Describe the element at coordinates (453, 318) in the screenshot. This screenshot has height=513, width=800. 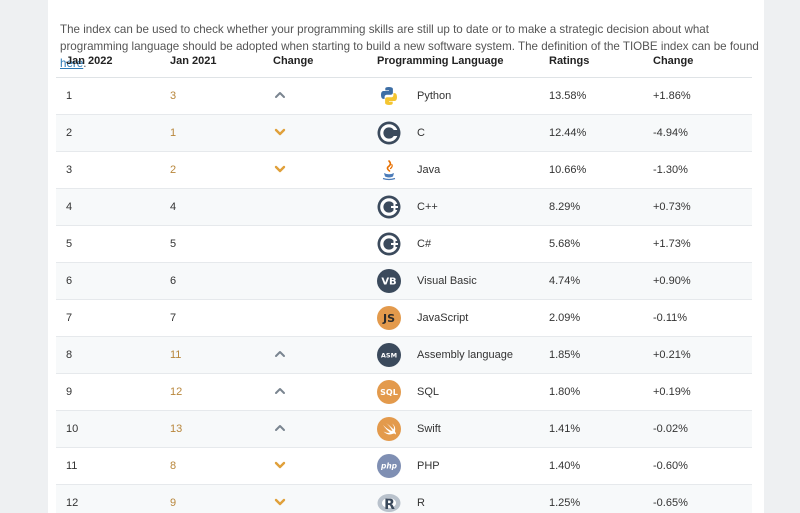
I see `language-cell: JS JavaScript` at that location.